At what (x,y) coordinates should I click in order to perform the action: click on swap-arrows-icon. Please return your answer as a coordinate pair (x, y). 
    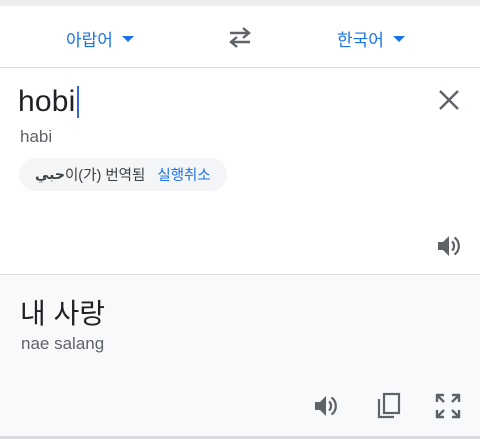
    Looking at the image, I should click on (240, 37).